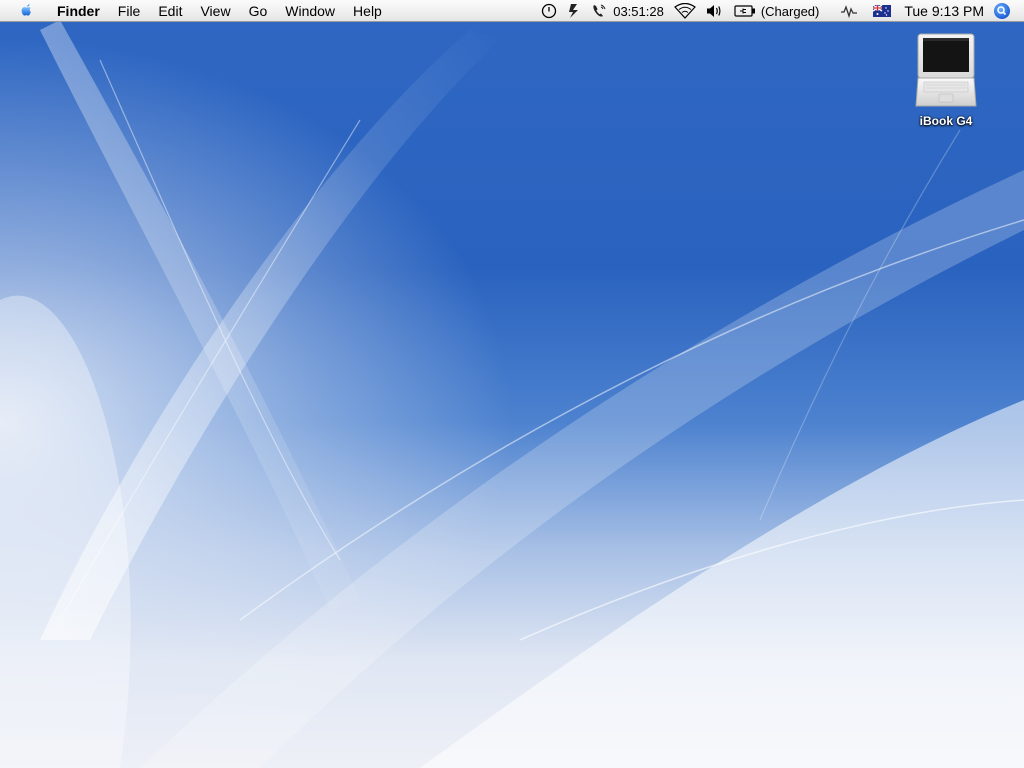 Image resolution: width=1024 pixels, height=768 pixels. Describe the element at coordinates (744, 11) in the screenshot. I see `battery-icon` at that location.